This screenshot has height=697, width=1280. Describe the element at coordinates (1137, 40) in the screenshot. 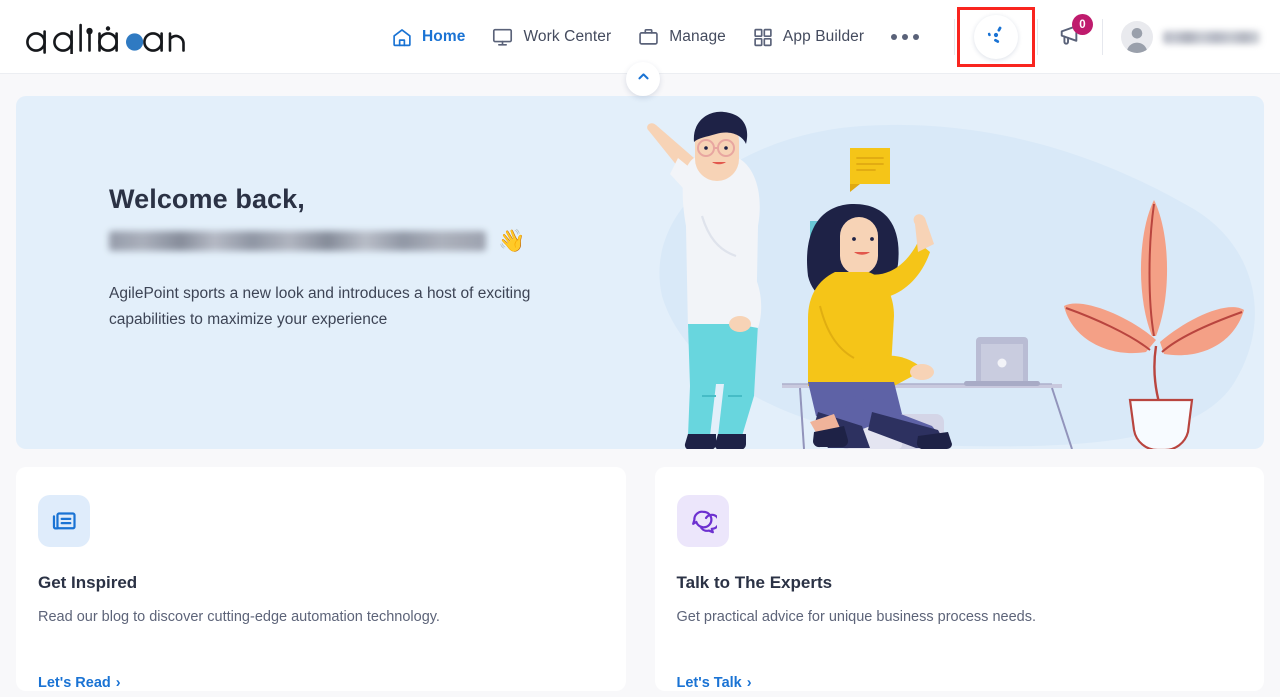

I see `user-avatar-icon` at that location.